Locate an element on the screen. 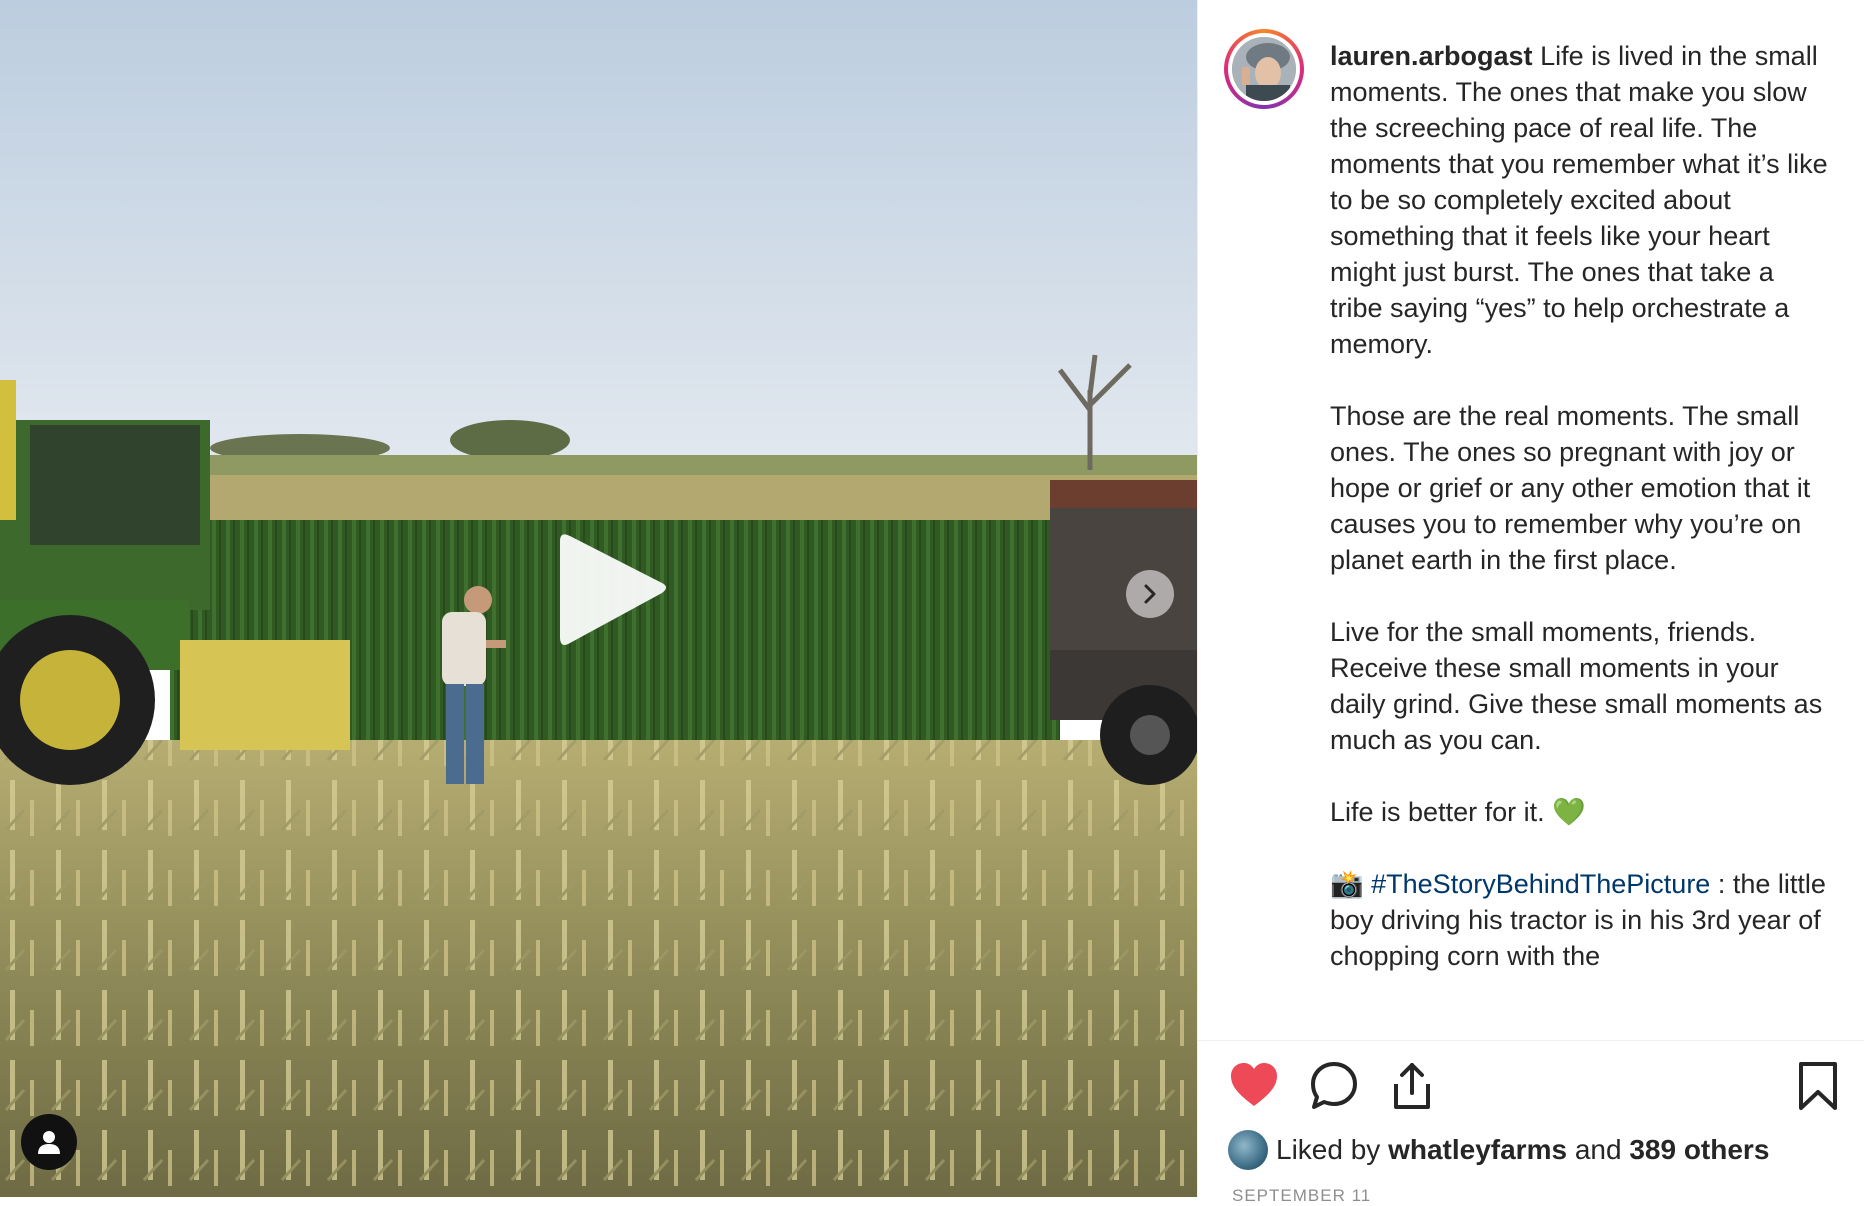 The height and width of the screenshot is (1206, 1864). action-bar is located at coordinates (1538, 1090).